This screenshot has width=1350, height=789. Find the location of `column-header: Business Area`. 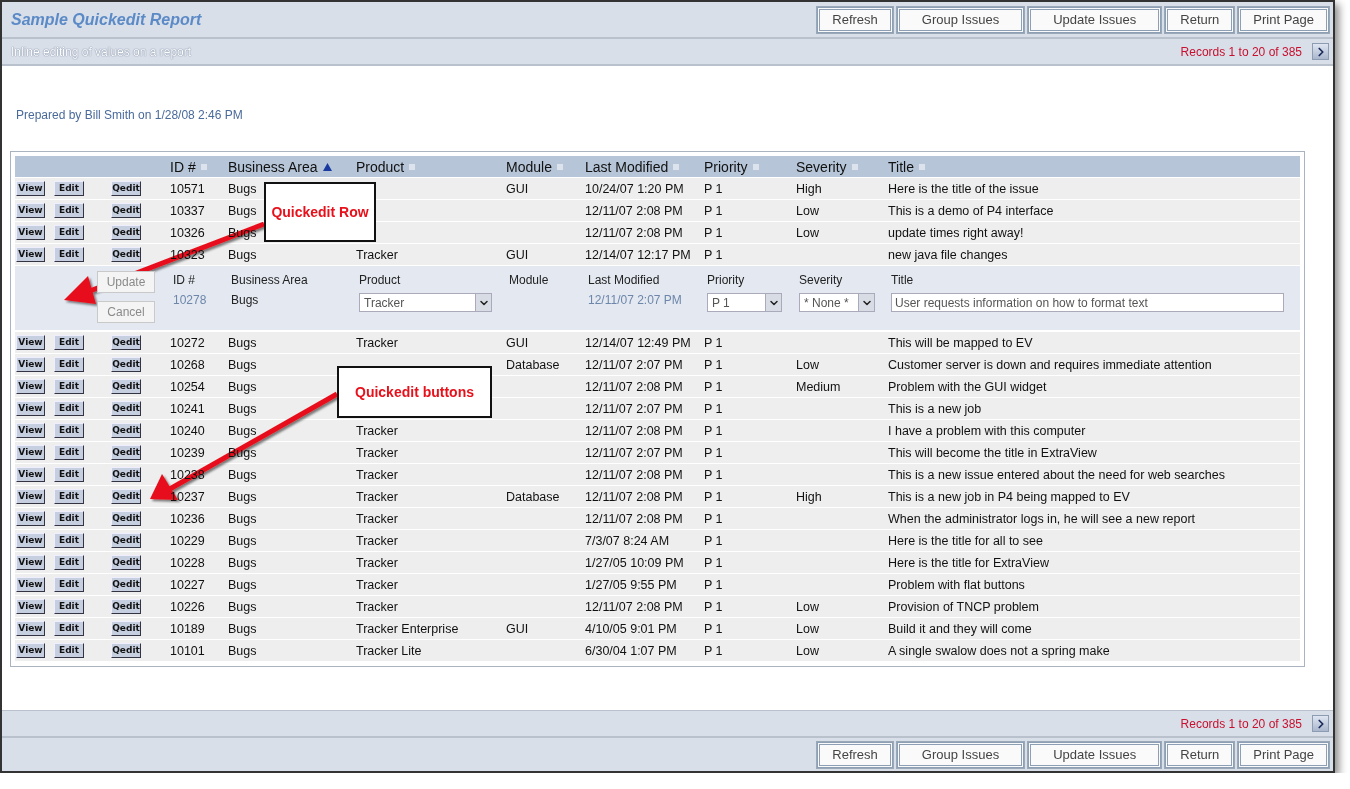

column-header: Business Area is located at coordinates (273, 166).